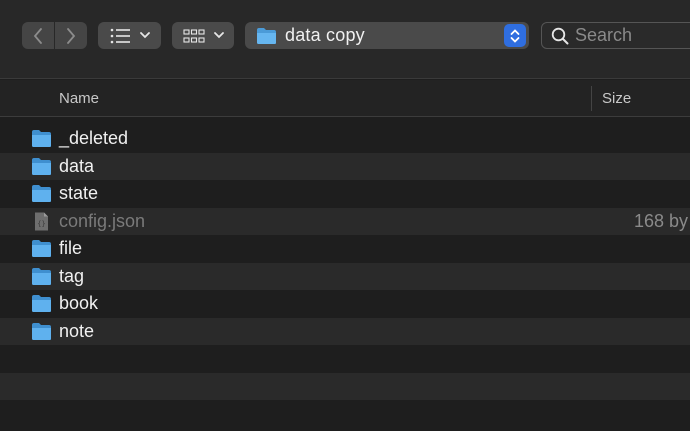  What do you see at coordinates (71, 248) in the screenshot?
I see `file-name: file` at bounding box center [71, 248].